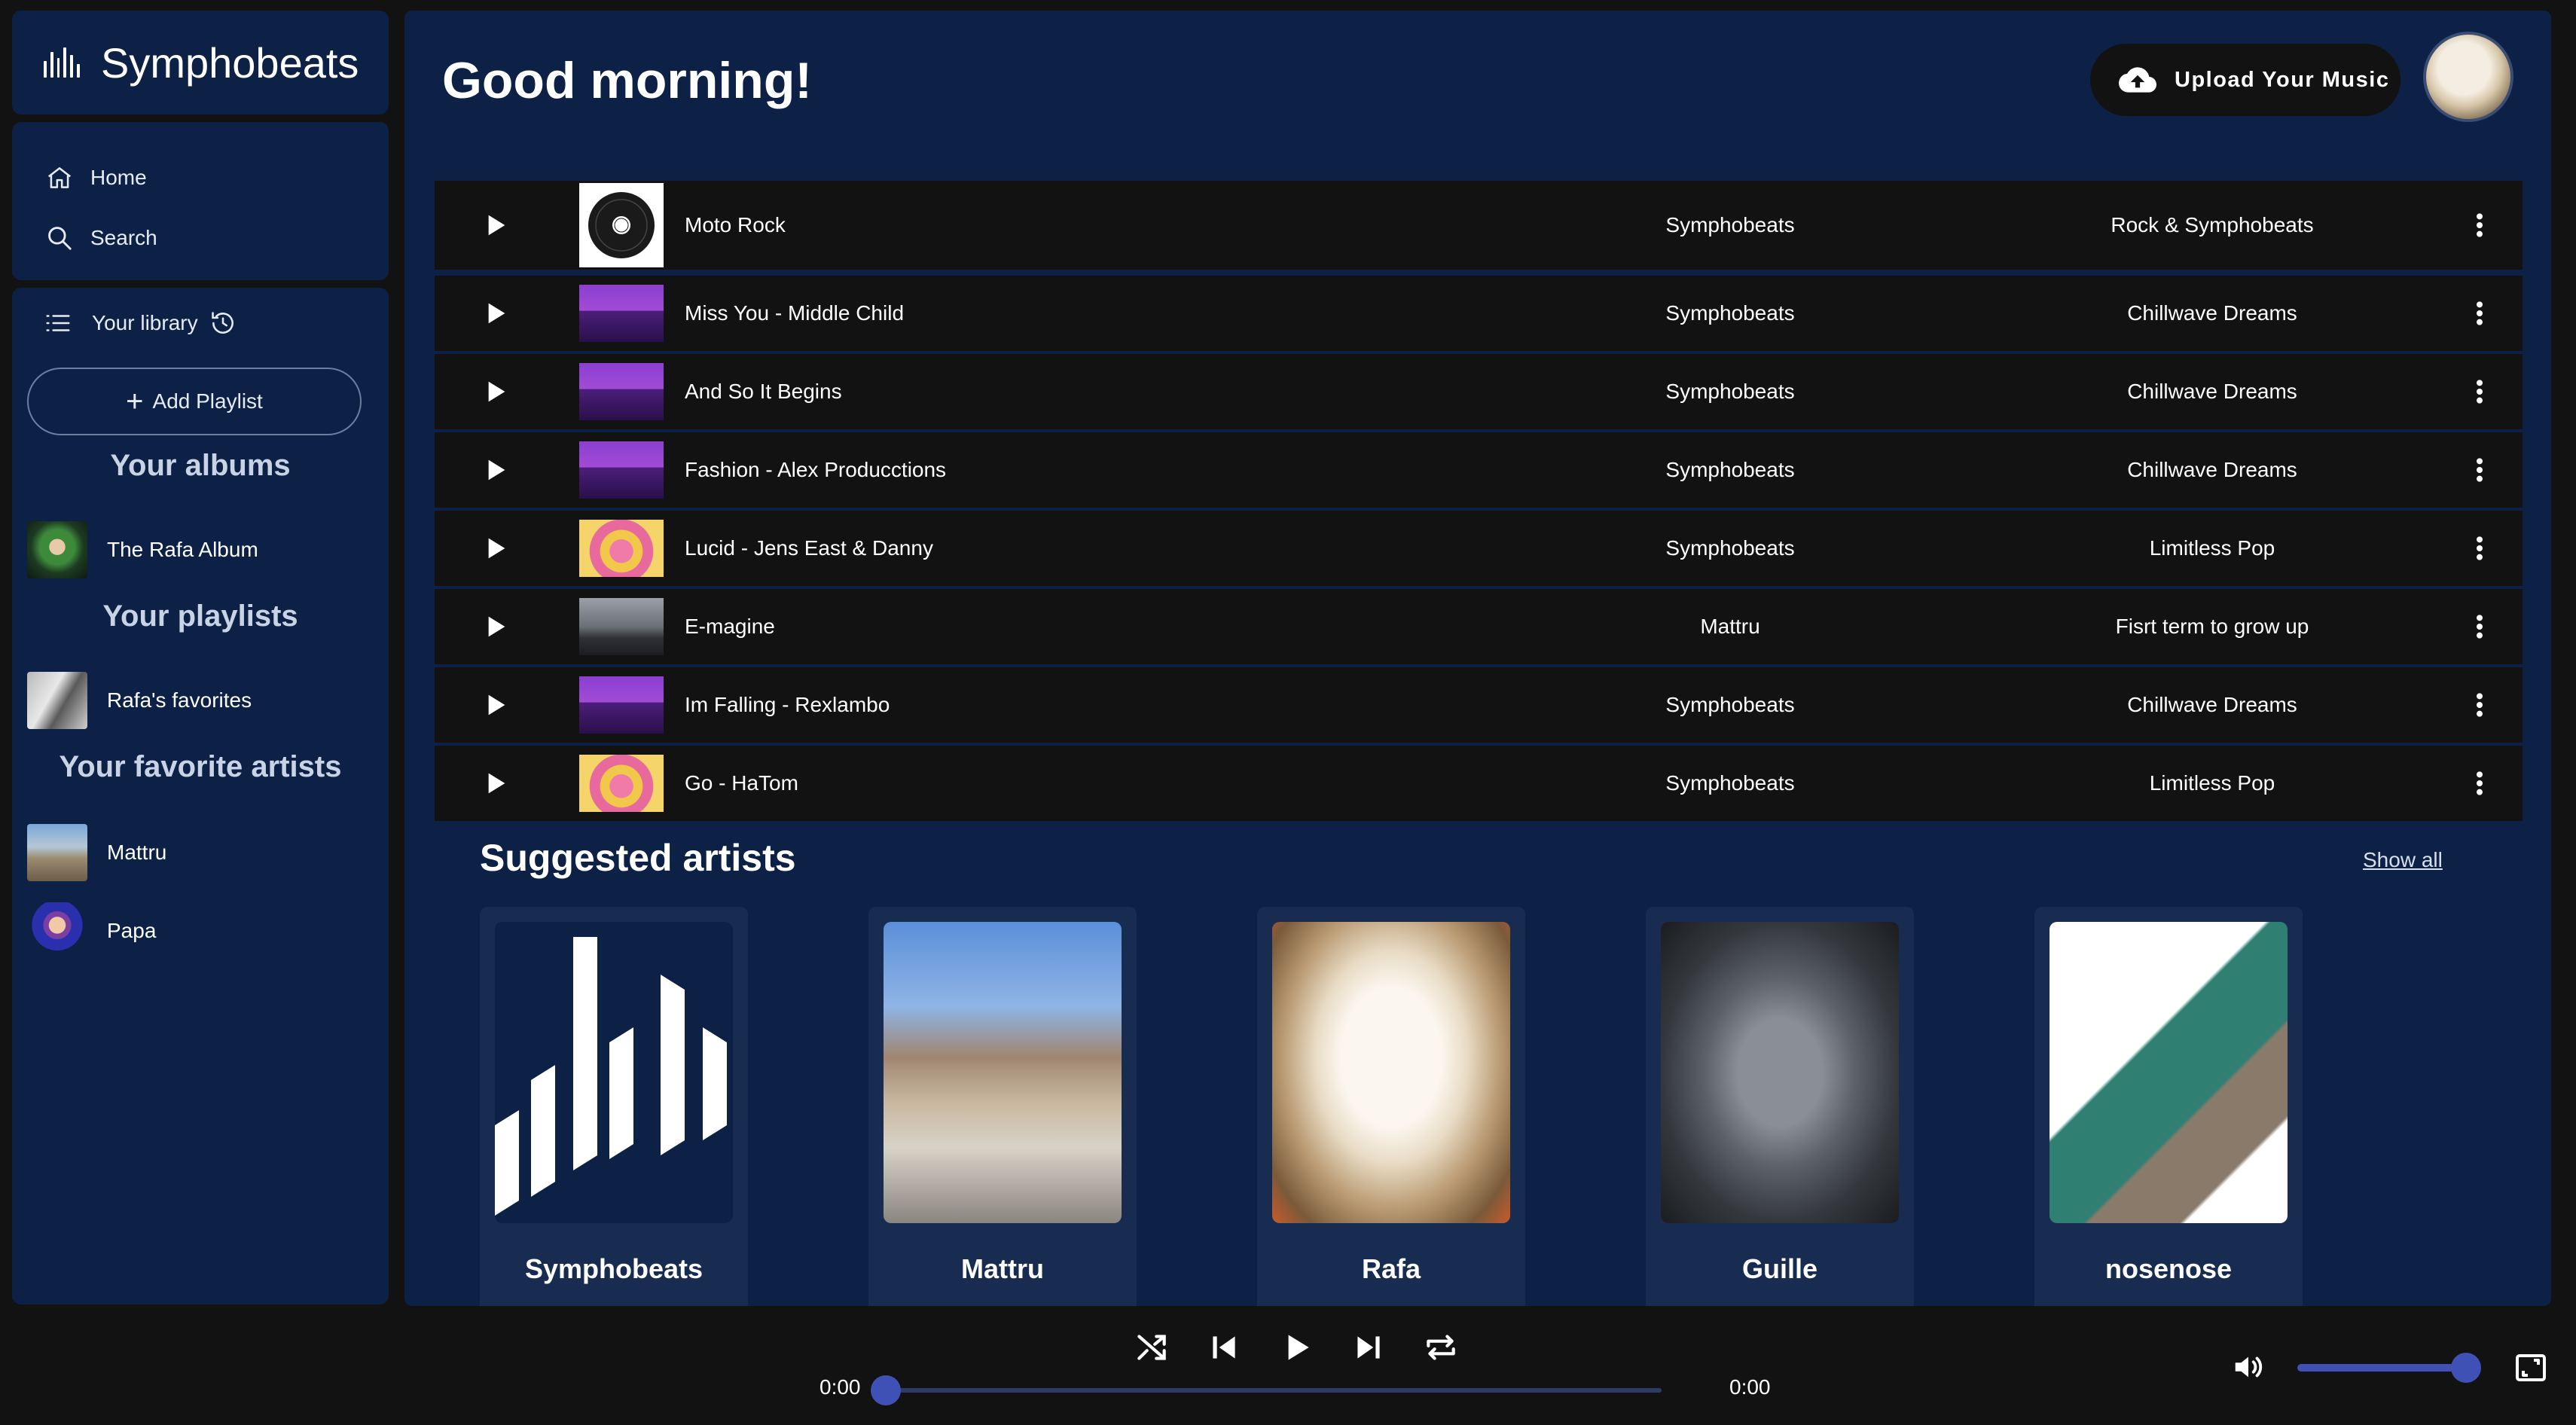 This screenshot has width=2576, height=1425. What do you see at coordinates (180, 700) in the screenshot?
I see `playlist-name: Rafa's favorites` at bounding box center [180, 700].